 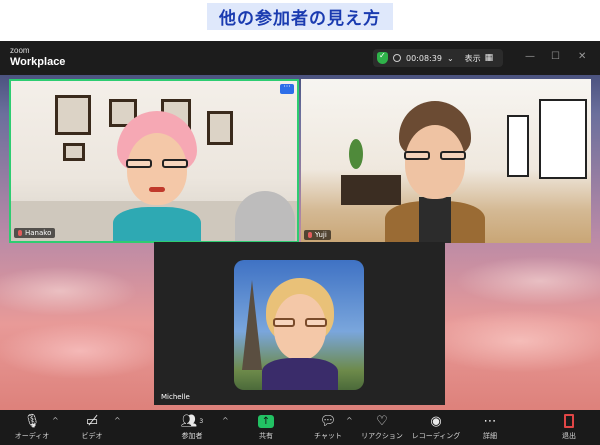 I want to click on reactions-button: ♡ リアクション, so click(x=382, y=427).